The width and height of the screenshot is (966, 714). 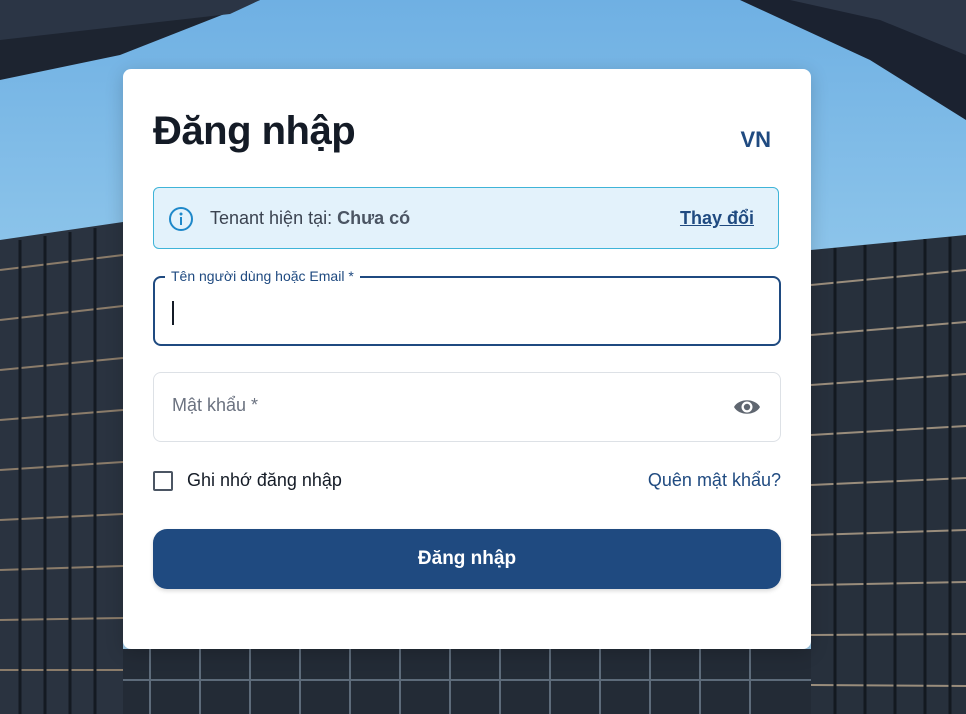 What do you see at coordinates (467, 559) in the screenshot?
I see `login-button: Đăng nhập` at bounding box center [467, 559].